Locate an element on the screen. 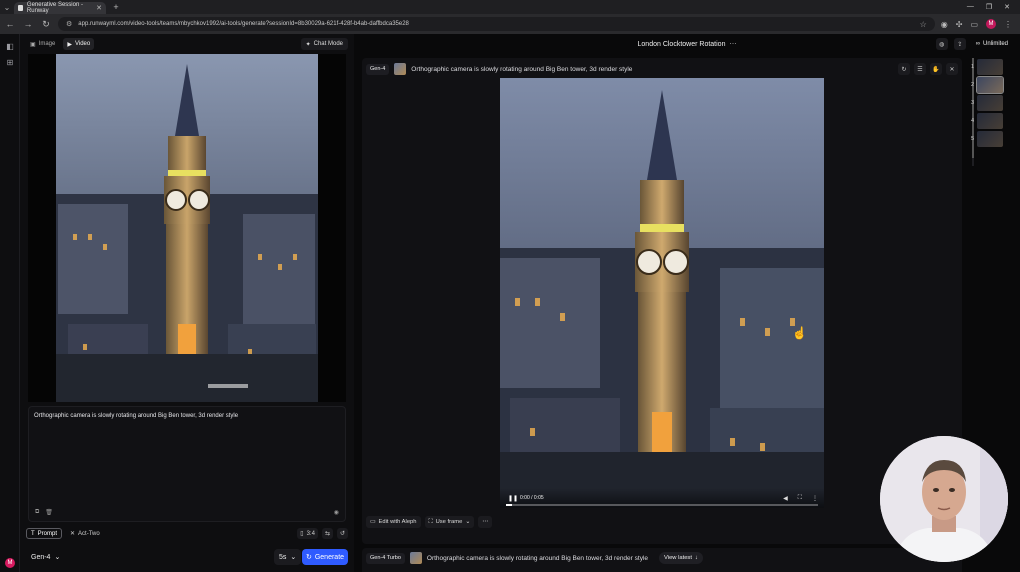  window-close-icon: ✕ is located at coordinates (1007, 7).